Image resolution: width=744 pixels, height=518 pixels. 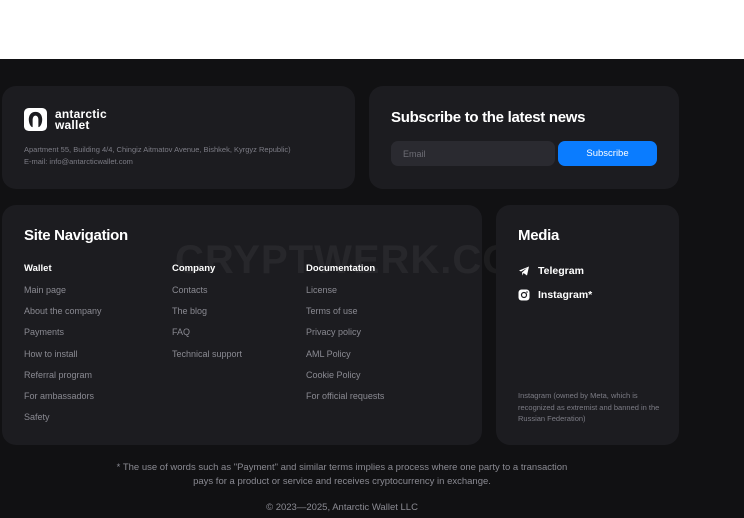 What do you see at coordinates (63, 358) in the screenshot?
I see `nav-link: How to install` at bounding box center [63, 358].